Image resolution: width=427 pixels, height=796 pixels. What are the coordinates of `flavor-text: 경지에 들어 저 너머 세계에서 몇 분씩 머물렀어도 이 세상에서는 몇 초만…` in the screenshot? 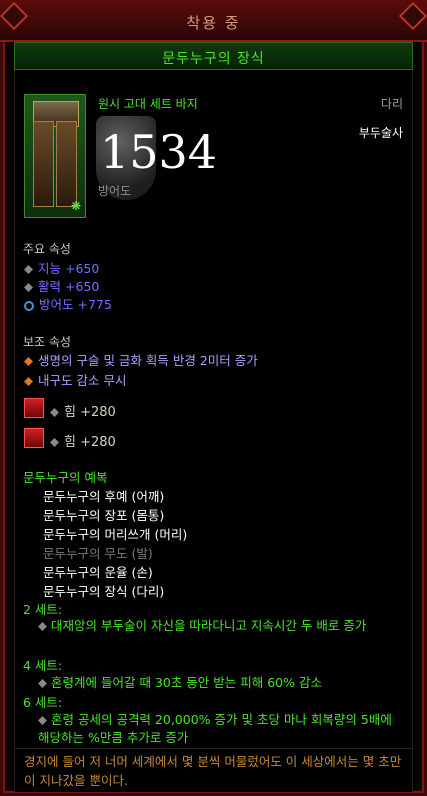 It's located at (213, 771).